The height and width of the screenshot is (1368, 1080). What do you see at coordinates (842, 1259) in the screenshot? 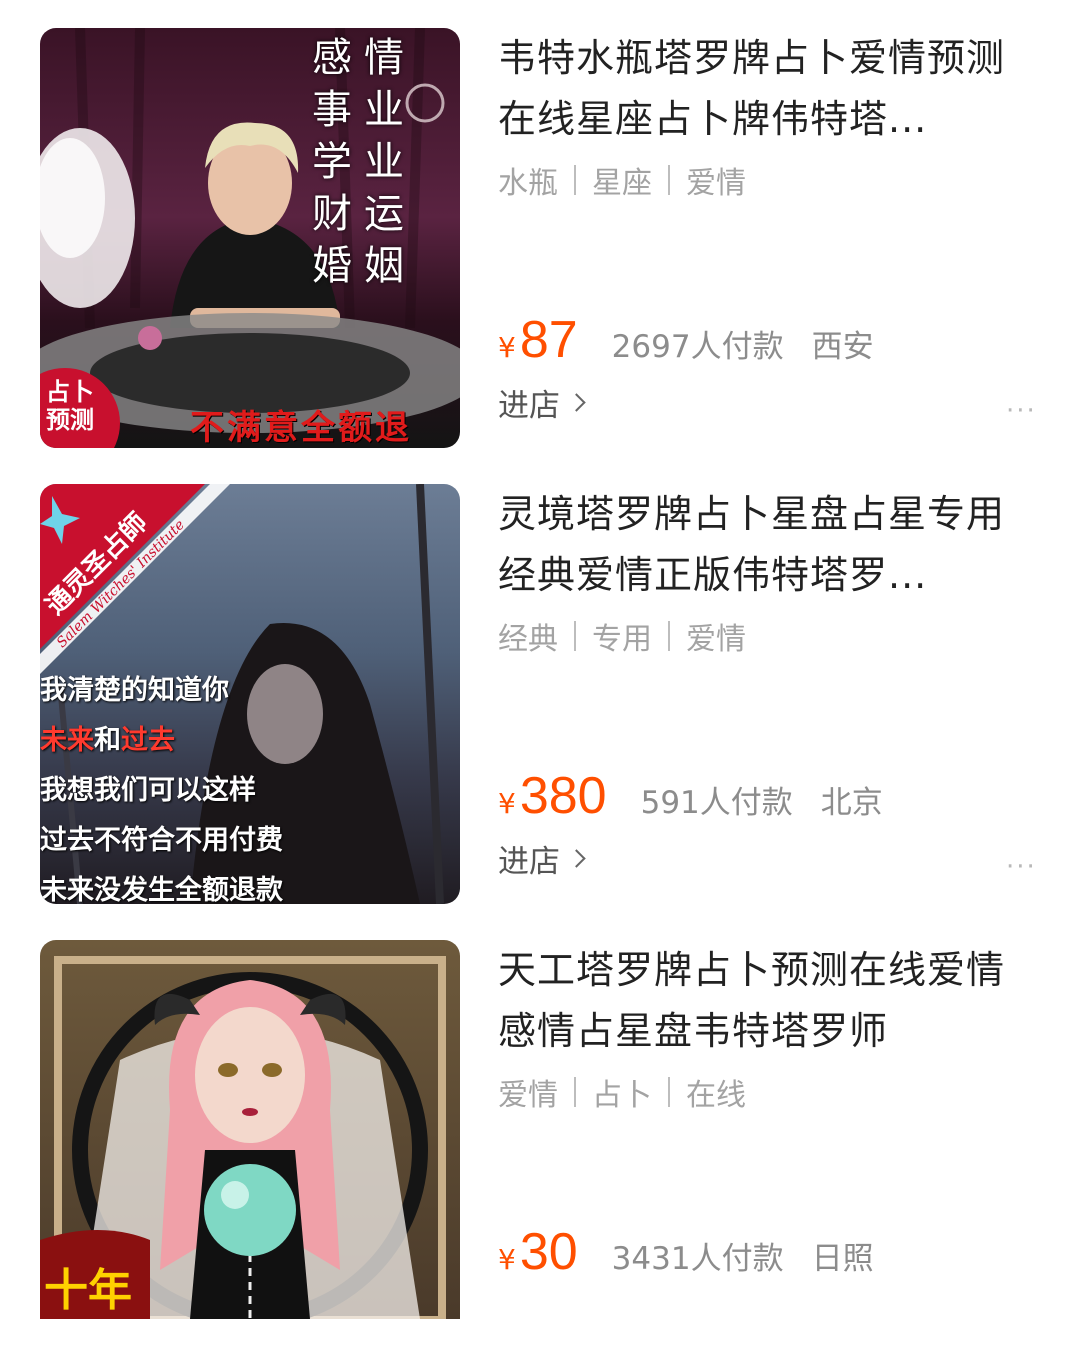
I see `location: 日照` at bounding box center [842, 1259].